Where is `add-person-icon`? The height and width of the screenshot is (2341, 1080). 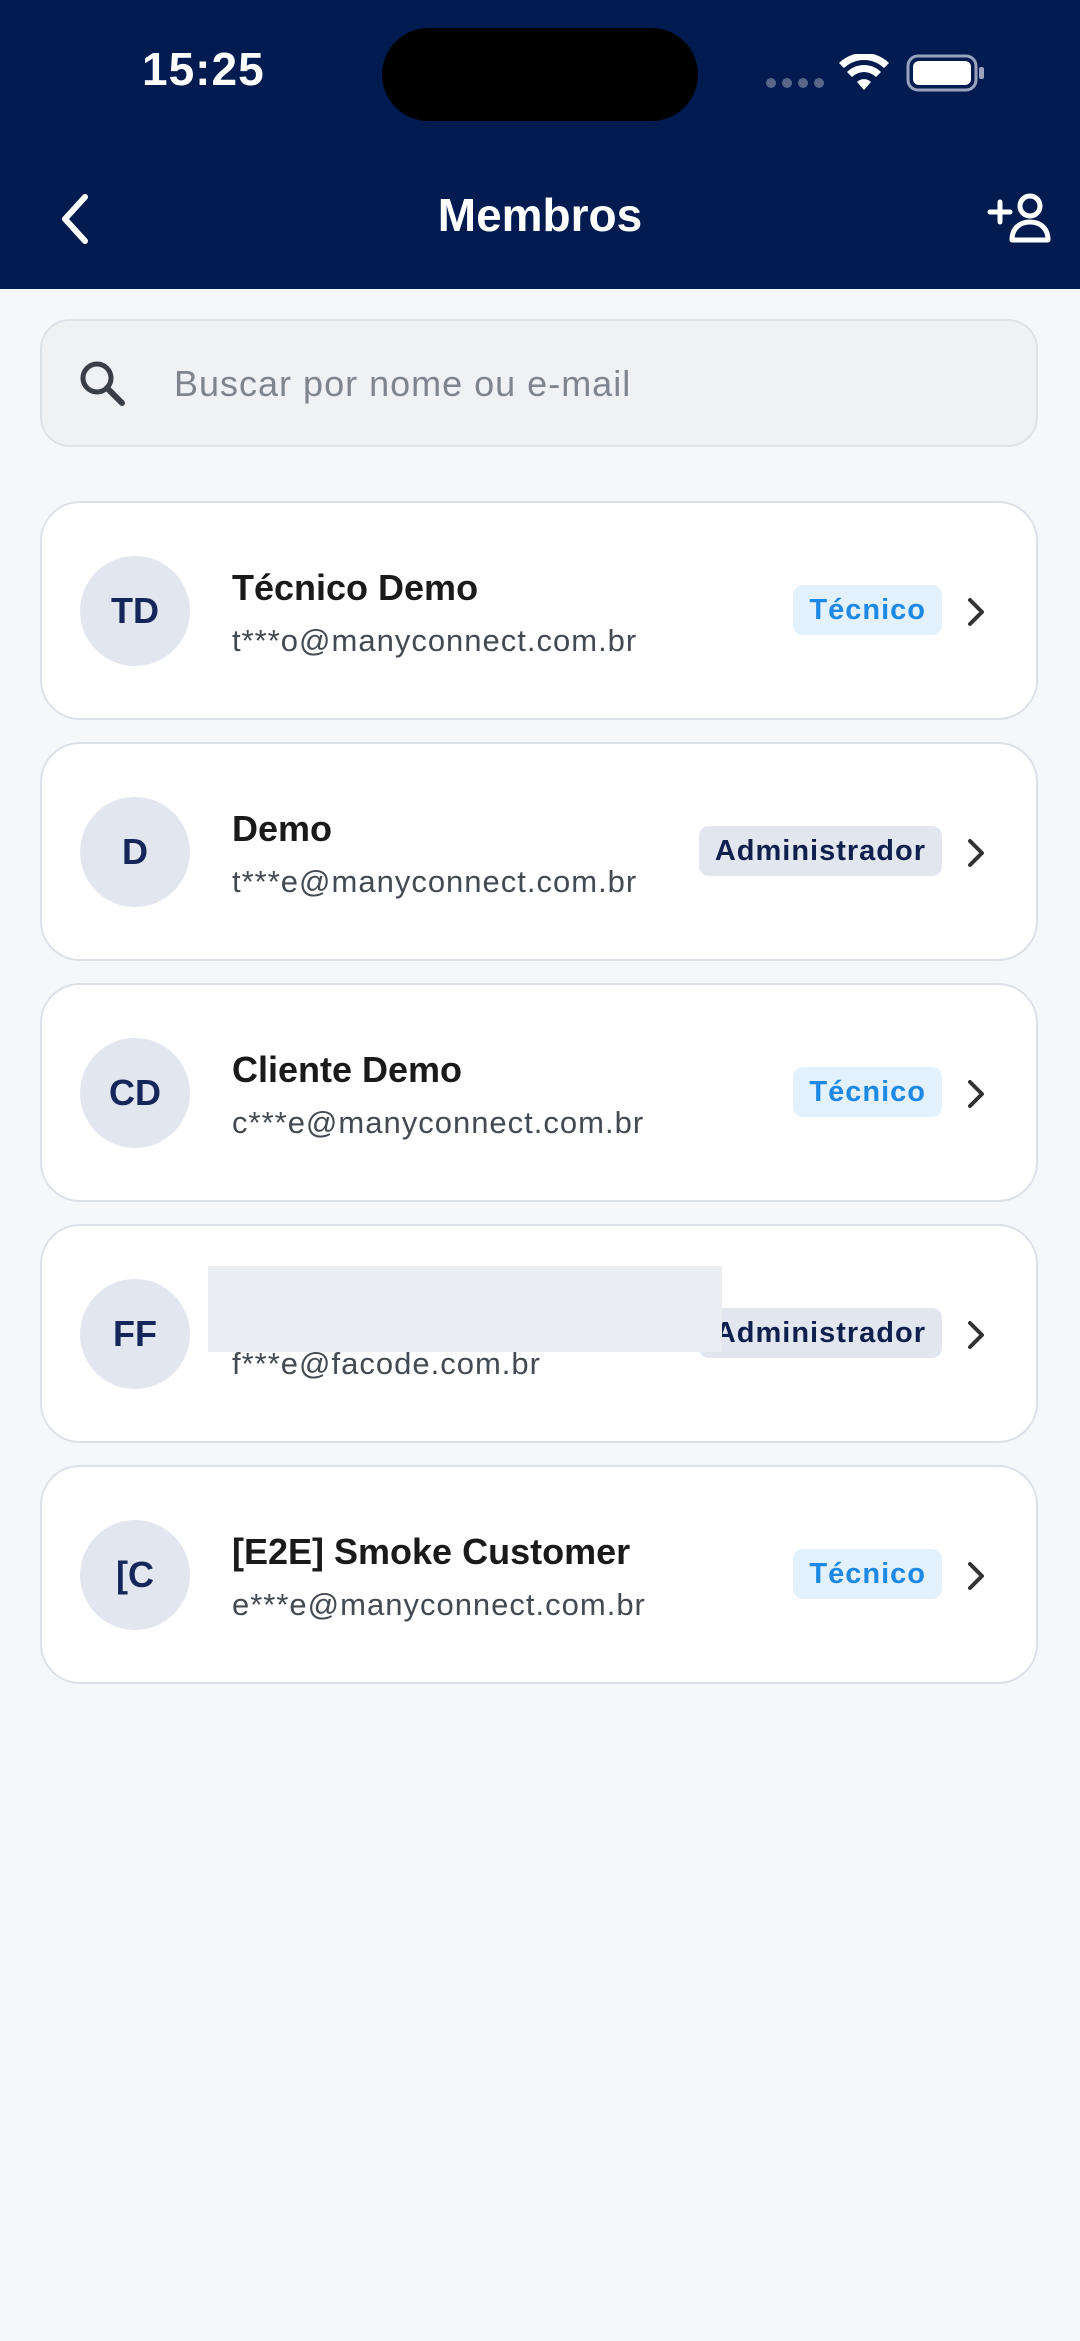
add-person-icon is located at coordinates (1019, 218).